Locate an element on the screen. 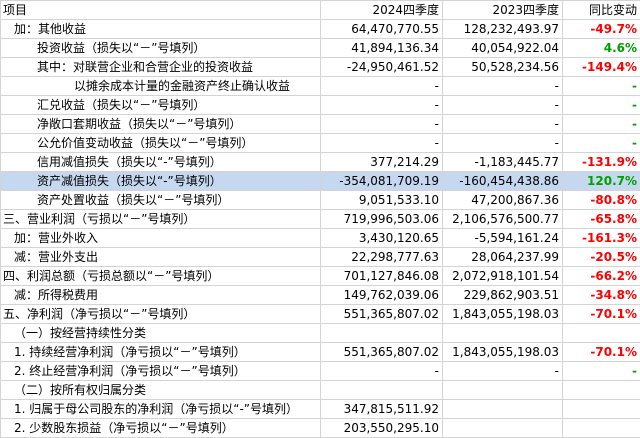 The height and width of the screenshot is (438, 640). yoy-change: -131.9% is located at coordinates (601, 162).